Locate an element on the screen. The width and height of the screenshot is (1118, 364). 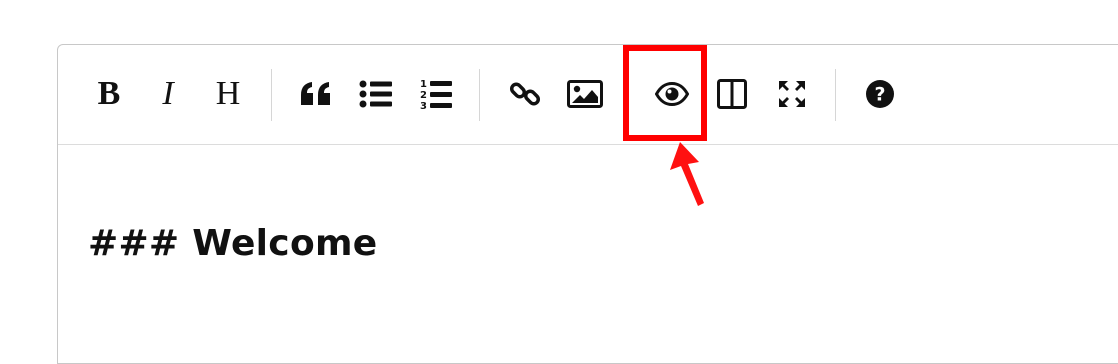
quote-icon is located at coordinates (315, 93).